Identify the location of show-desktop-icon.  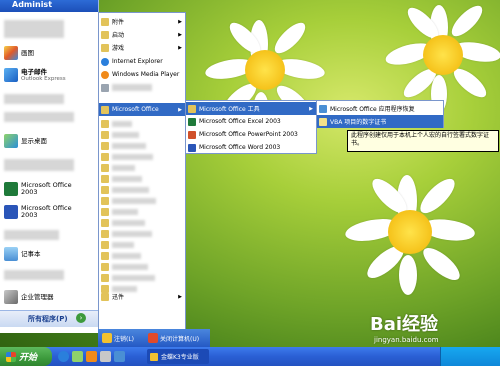
(11, 141).